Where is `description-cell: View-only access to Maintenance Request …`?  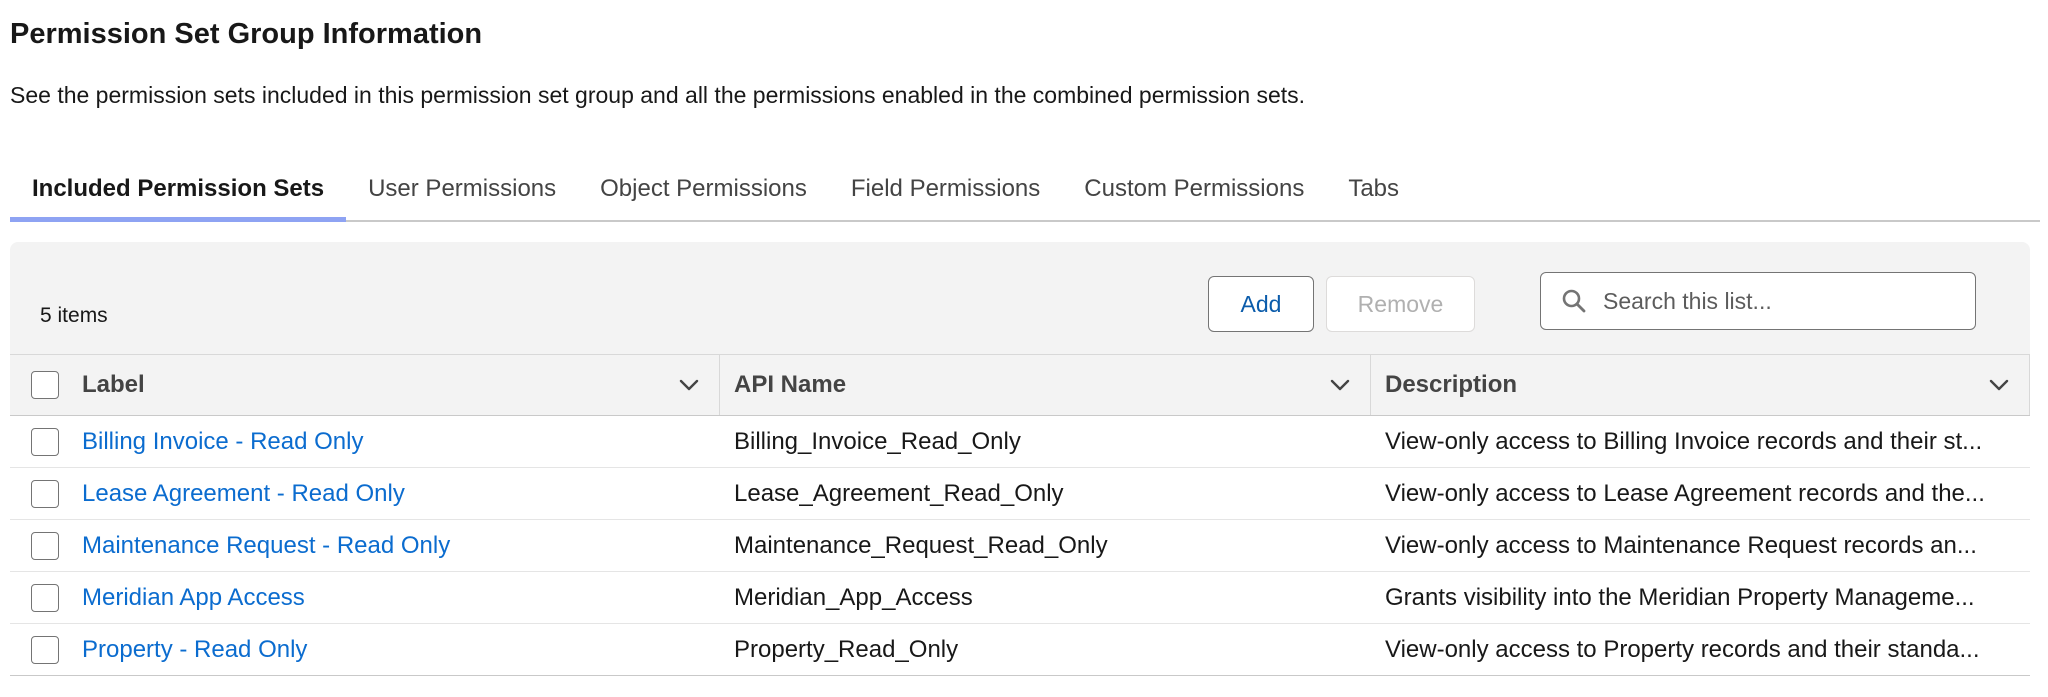 description-cell: View-only access to Maintenance Request … is located at coordinates (1700, 545).